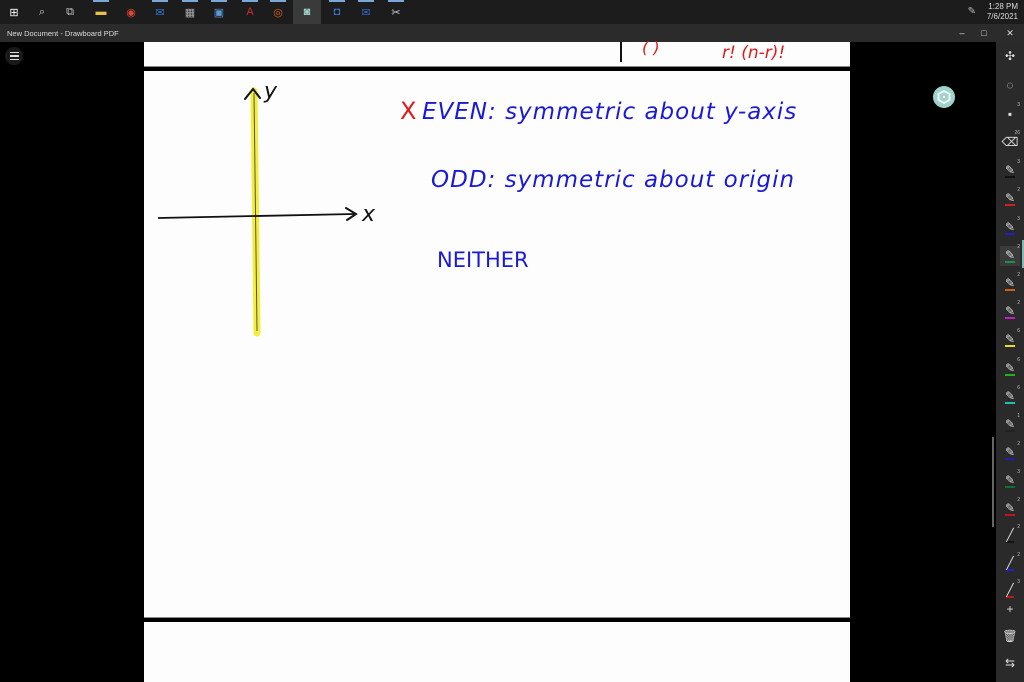  What do you see at coordinates (1010, 508) in the screenshot?
I see `pen-red2-button: ✎ 2` at bounding box center [1010, 508].